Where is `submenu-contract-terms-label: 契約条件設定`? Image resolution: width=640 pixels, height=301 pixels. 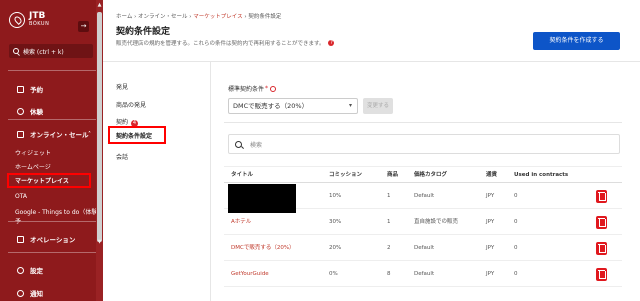 submenu-contract-terms-label: 契約条件設定 is located at coordinates (134, 136).